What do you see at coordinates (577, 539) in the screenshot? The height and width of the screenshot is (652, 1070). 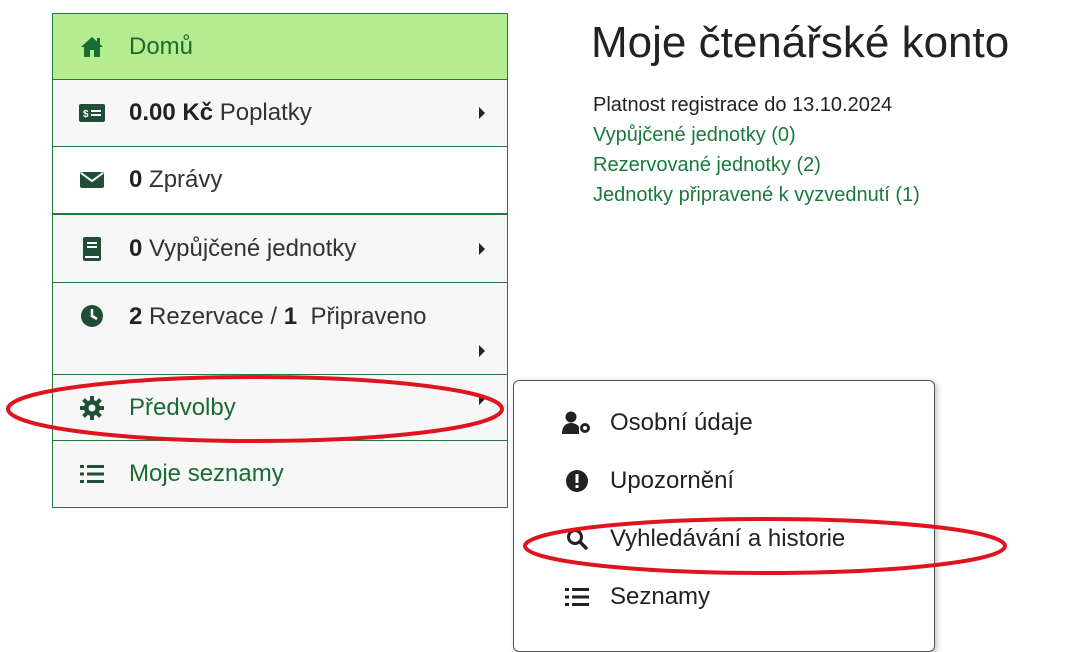 I see `search-icon` at bounding box center [577, 539].